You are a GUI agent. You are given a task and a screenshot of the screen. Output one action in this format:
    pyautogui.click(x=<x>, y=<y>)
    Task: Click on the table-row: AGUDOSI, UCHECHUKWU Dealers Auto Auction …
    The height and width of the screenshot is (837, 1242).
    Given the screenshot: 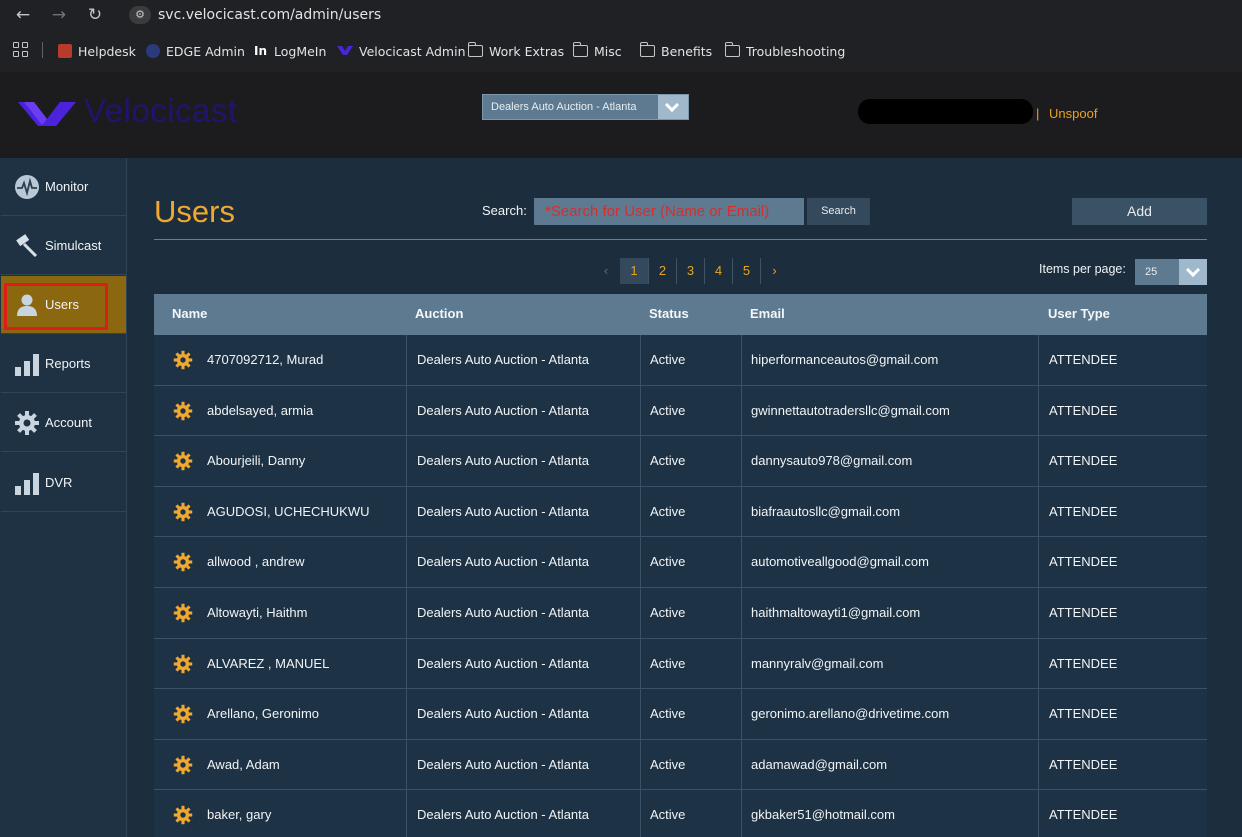 What is the action you would take?
    pyautogui.click(x=680, y=512)
    